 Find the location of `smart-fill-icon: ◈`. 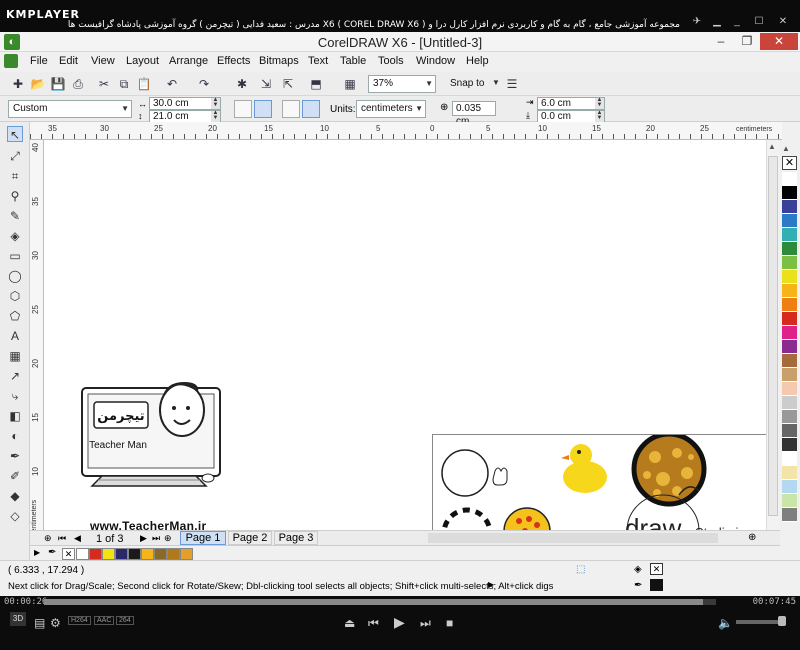

smart-fill-icon: ◈ is located at coordinates (15, 236).